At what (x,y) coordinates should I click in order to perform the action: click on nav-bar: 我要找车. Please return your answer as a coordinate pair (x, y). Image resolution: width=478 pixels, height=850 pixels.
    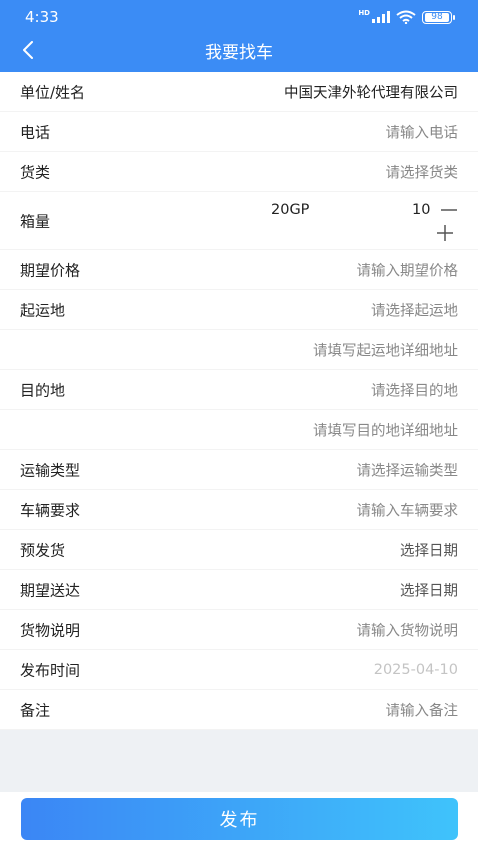
    Looking at the image, I should click on (239, 50).